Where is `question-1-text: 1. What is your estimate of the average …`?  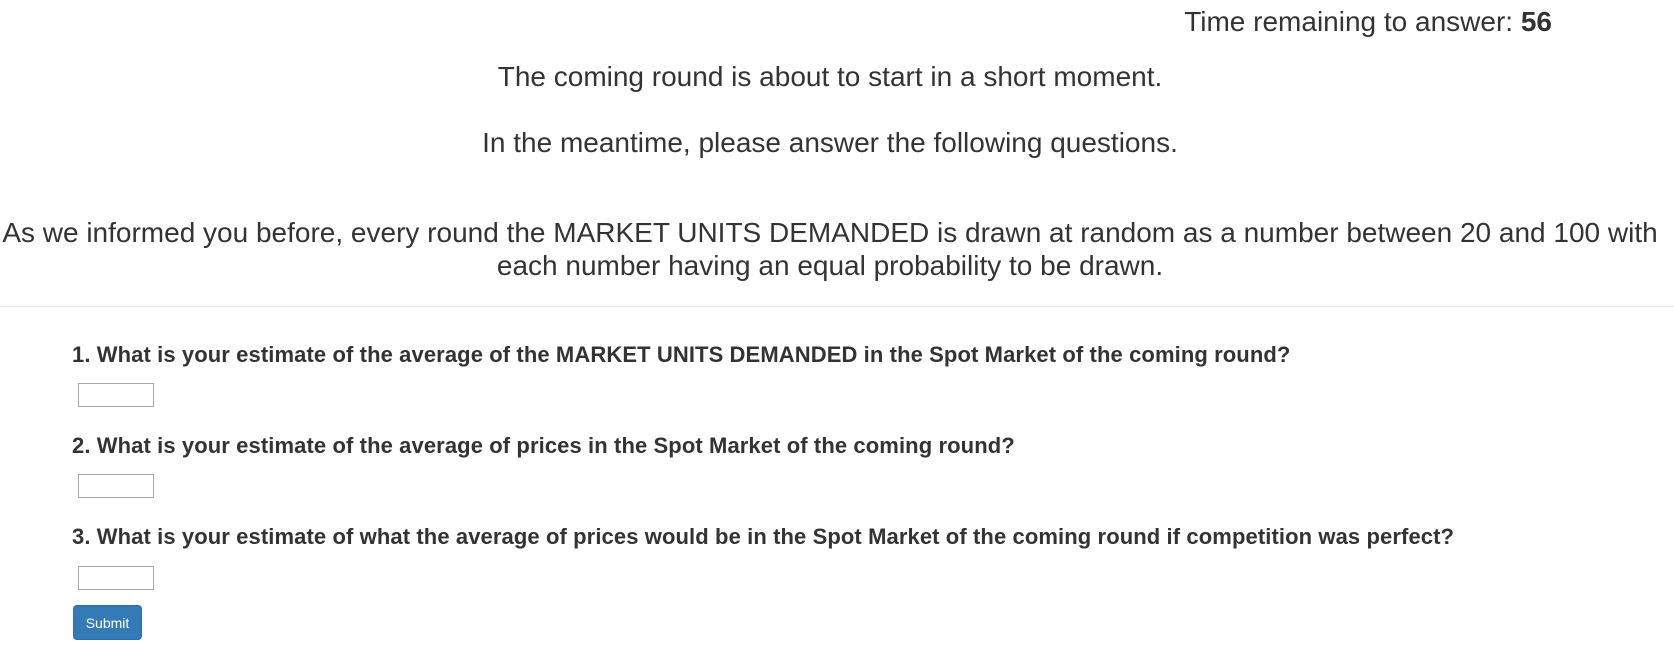 question-1-text: 1. What is your estimate of the average … is located at coordinates (681, 354).